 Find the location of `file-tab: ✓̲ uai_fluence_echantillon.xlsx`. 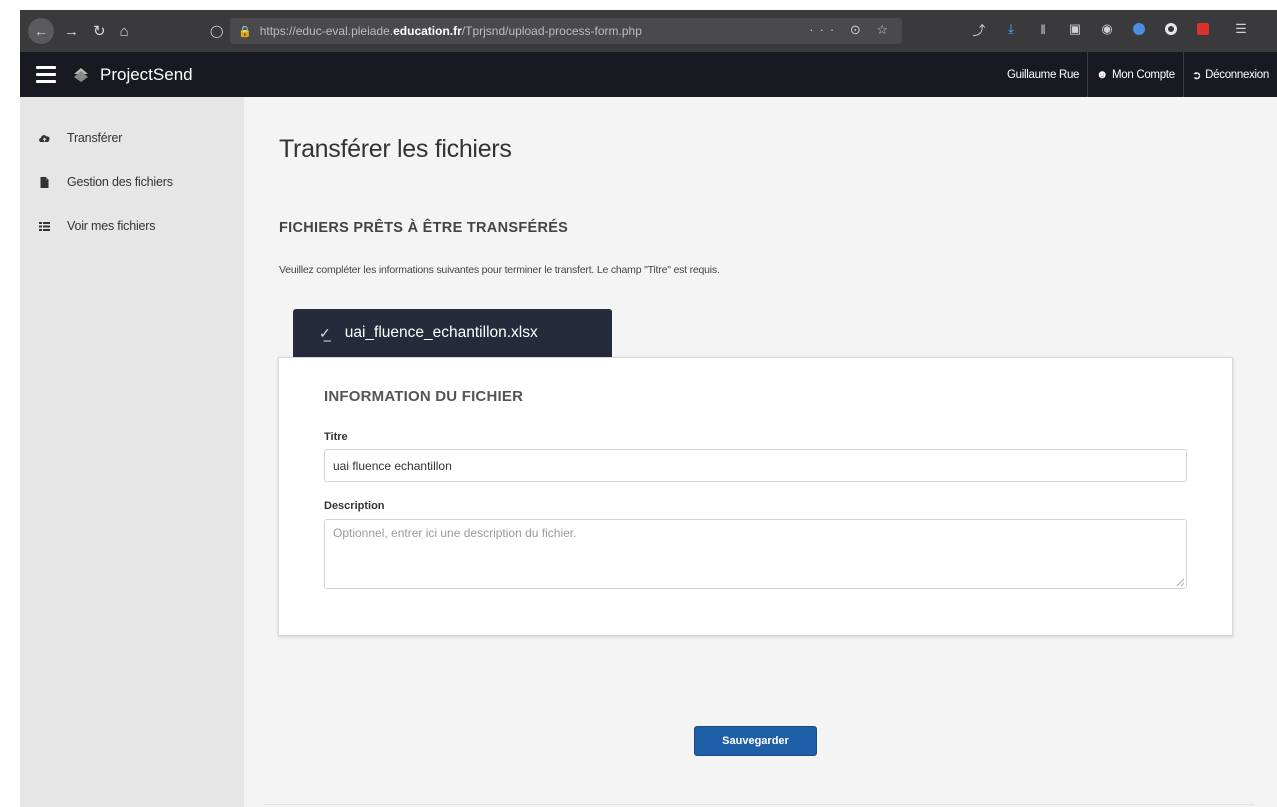

file-tab: ✓̲ uai_fluence_echantillon.xlsx is located at coordinates (452, 333).